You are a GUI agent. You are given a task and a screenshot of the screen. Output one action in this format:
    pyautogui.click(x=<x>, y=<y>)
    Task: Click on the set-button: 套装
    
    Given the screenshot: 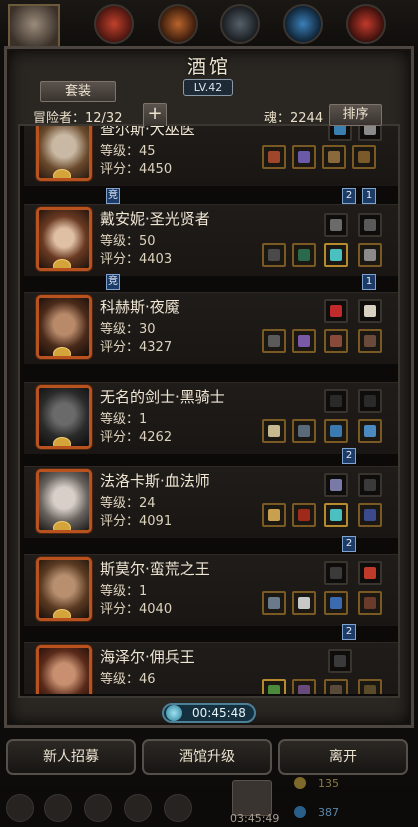 What is the action you would take?
    pyautogui.click(x=78, y=91)
    